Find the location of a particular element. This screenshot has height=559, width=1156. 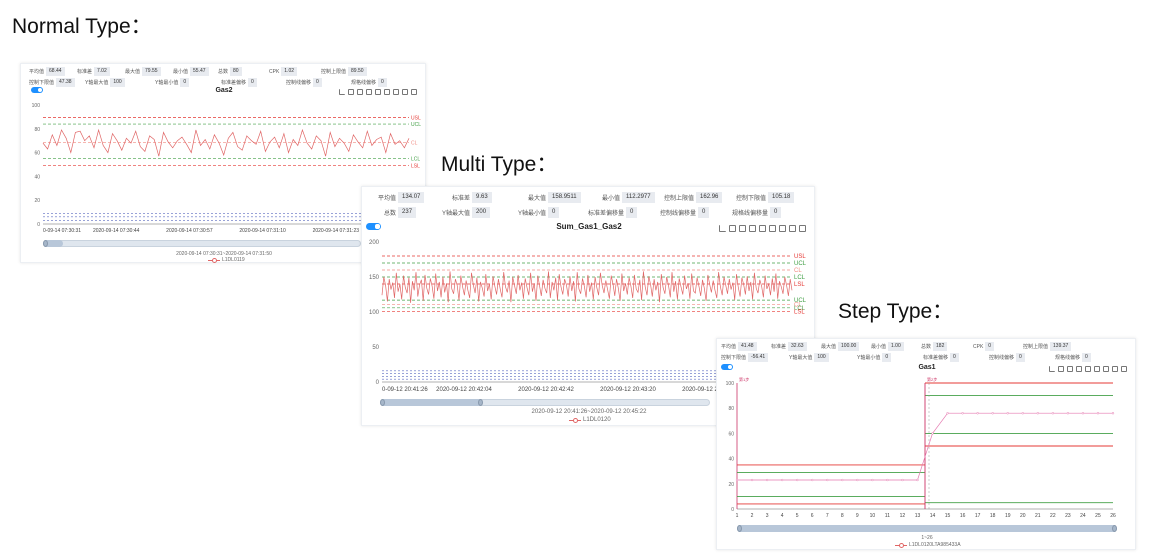

series-legend: L1DL0120 is located at coordinates (590, 420).